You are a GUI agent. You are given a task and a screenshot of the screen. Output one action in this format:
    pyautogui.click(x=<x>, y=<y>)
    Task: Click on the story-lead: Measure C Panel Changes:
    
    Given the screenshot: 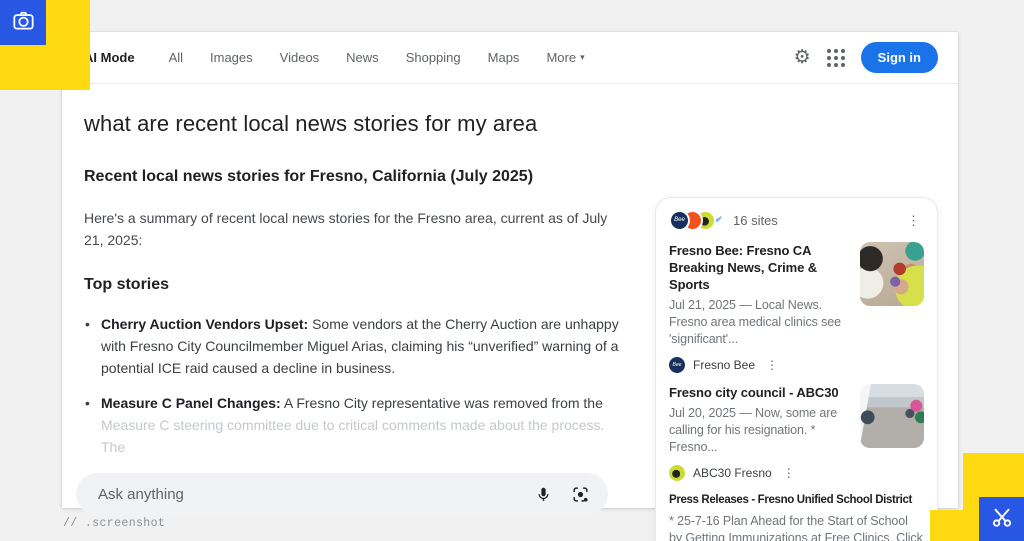 What is the action you would take?
    pyautogui.click(x=191, y=403)
    